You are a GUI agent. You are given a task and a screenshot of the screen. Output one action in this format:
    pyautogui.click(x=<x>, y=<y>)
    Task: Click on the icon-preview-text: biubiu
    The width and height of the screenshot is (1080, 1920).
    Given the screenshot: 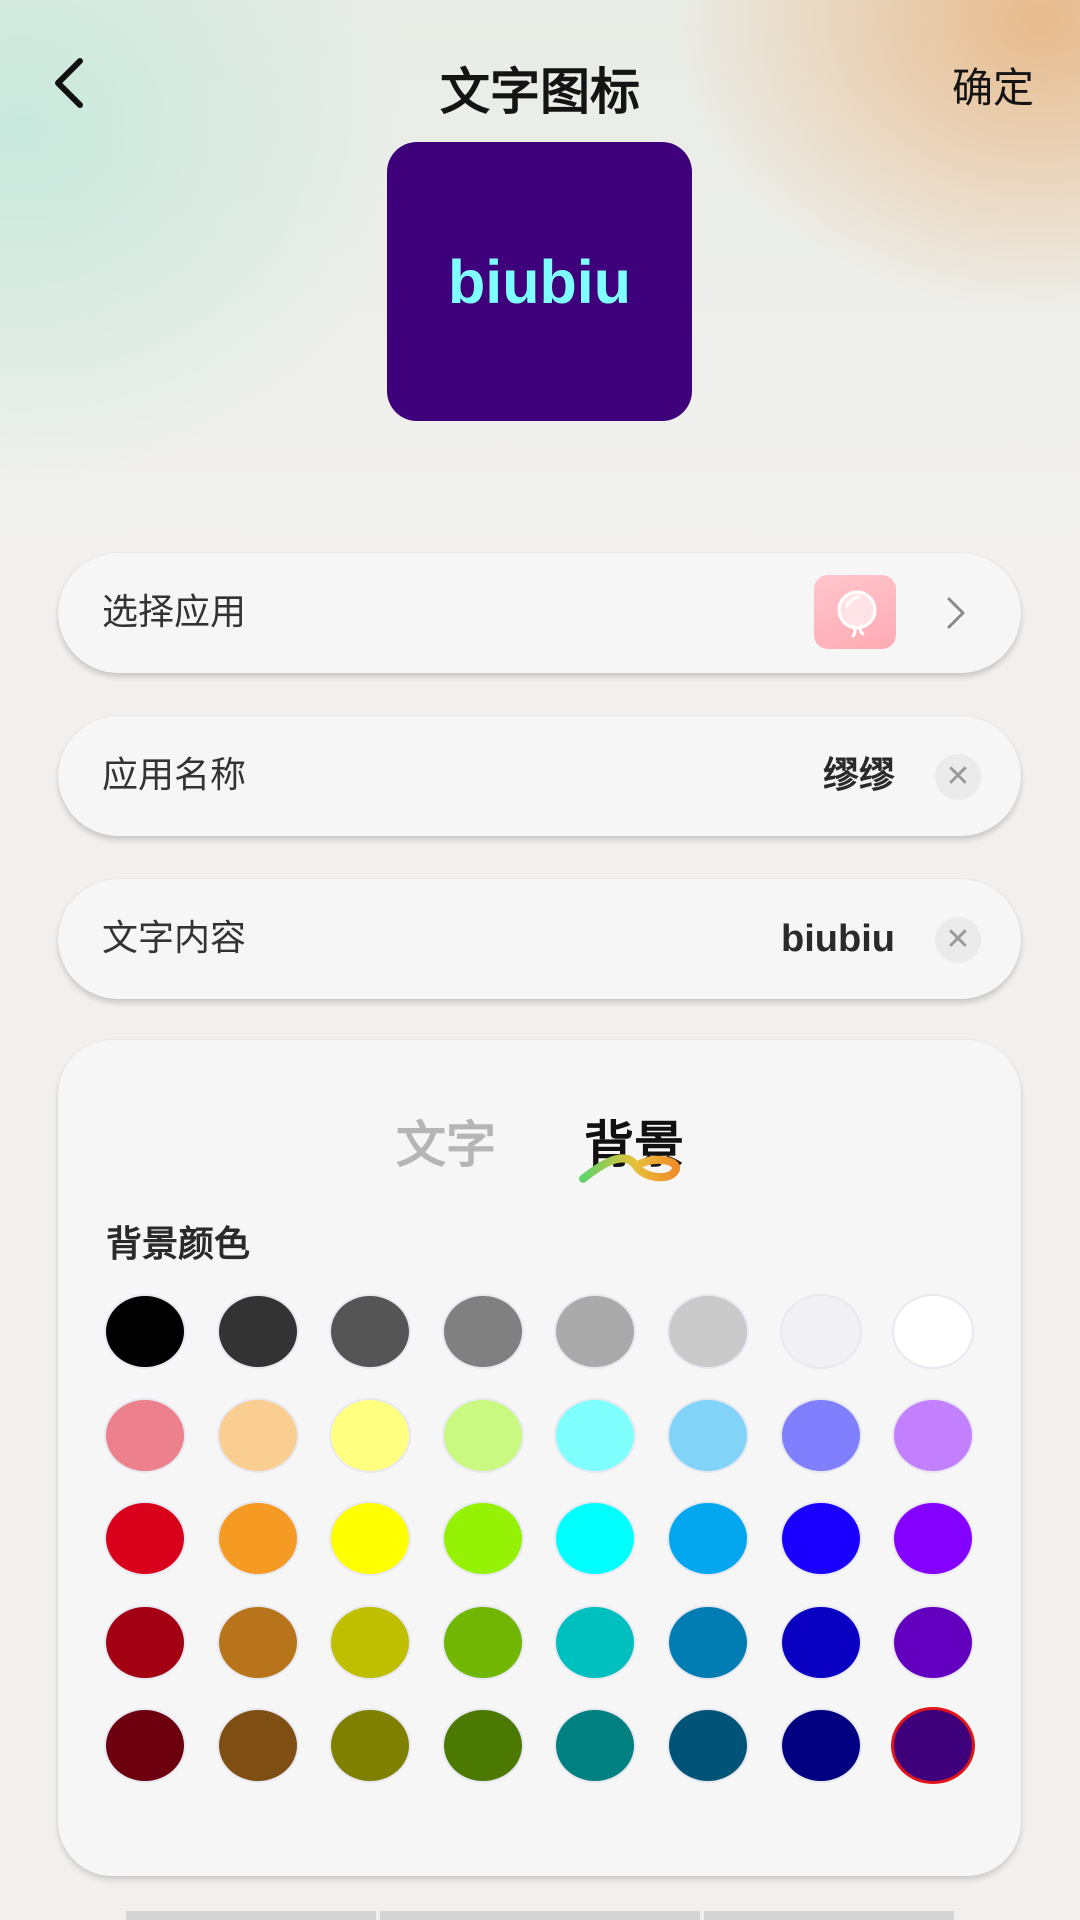 What is the action you would take?
    pyautogui.click(x=539, y=281)
    